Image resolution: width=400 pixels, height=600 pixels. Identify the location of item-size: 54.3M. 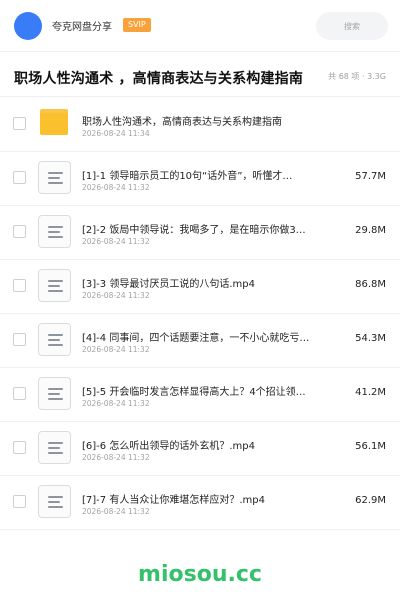
(370, 338).